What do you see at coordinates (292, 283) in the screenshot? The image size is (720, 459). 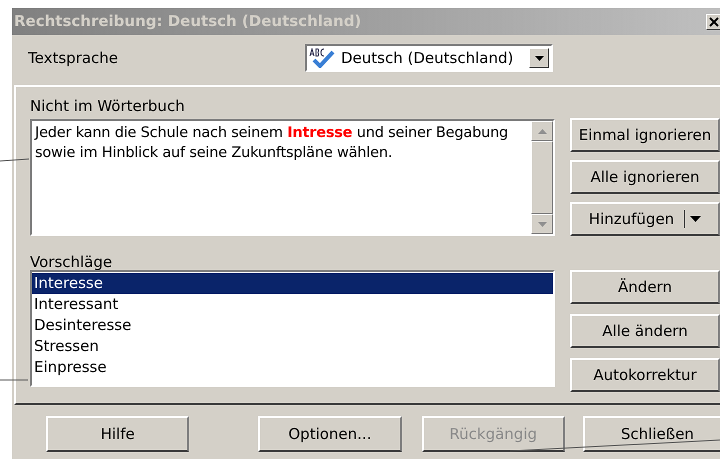 I see `suggestion-item: Interesse` at bounding box center [292, 283].